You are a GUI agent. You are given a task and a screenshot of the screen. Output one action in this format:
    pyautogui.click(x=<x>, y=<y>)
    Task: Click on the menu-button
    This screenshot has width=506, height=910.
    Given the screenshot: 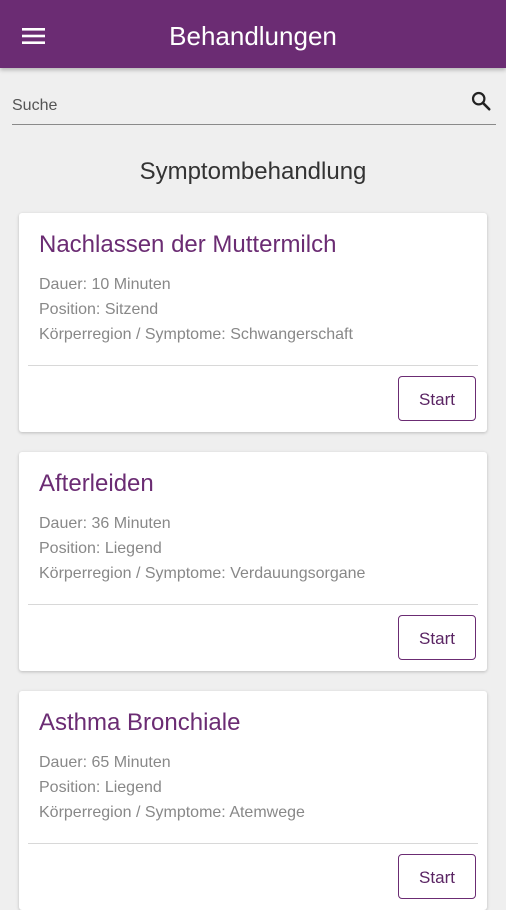 What is the action you would take?
    pyautogui.click(x=45, y=36)
    